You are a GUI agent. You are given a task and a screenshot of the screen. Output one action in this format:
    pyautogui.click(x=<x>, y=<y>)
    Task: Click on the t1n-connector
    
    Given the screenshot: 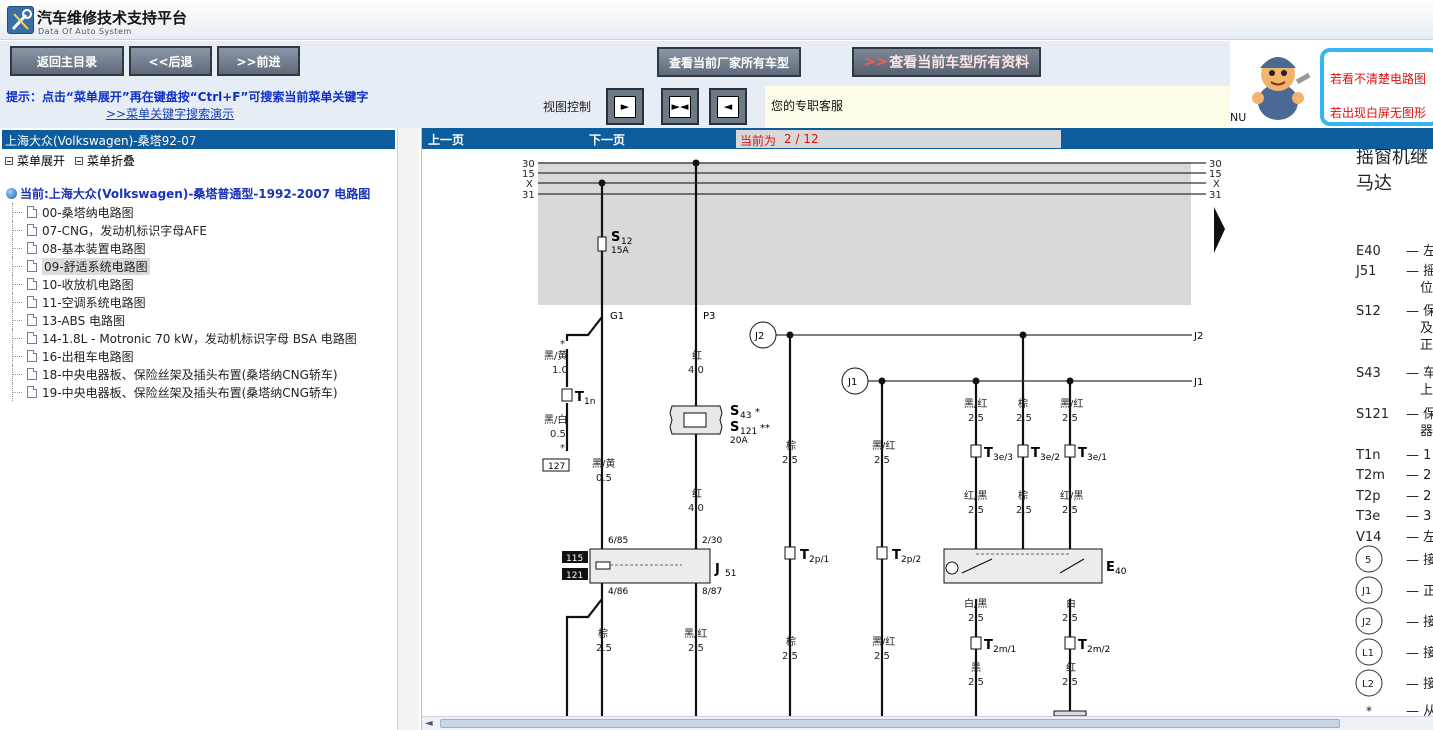 What is the action you would take?
    pyautogui.click(x=567, y=395)
    